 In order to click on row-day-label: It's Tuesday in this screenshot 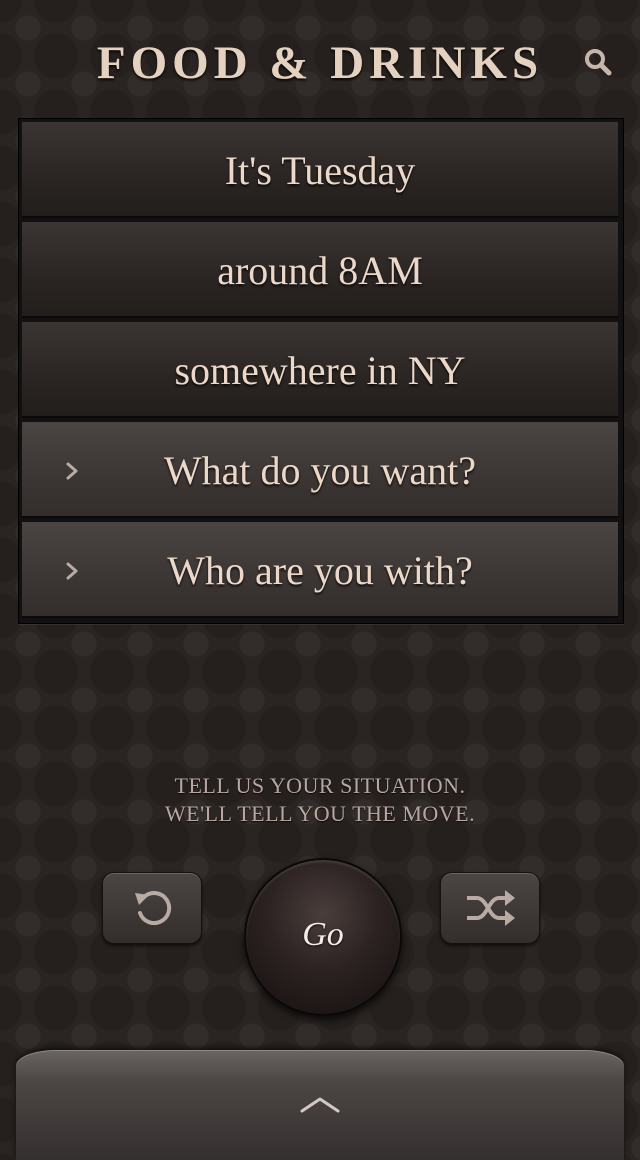, I will do `click(320, 170)`.